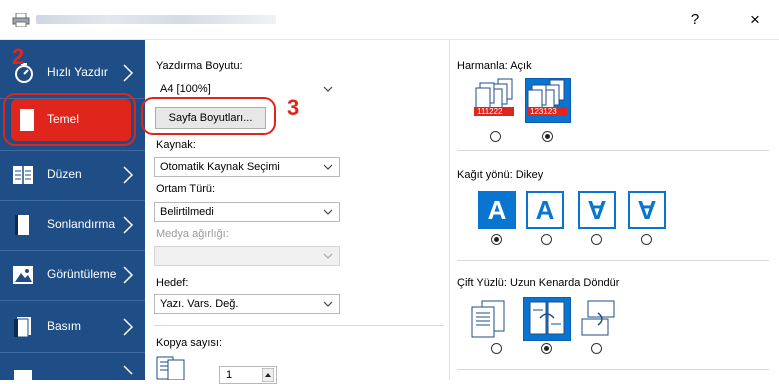 The height and width of the screenshot is (384, 779). Describe the element at coordinates (538, 283) in the screenshot. I see `duplex-heading: Çift Yüzlü: Uzun Kenarda Döndür` at that location.